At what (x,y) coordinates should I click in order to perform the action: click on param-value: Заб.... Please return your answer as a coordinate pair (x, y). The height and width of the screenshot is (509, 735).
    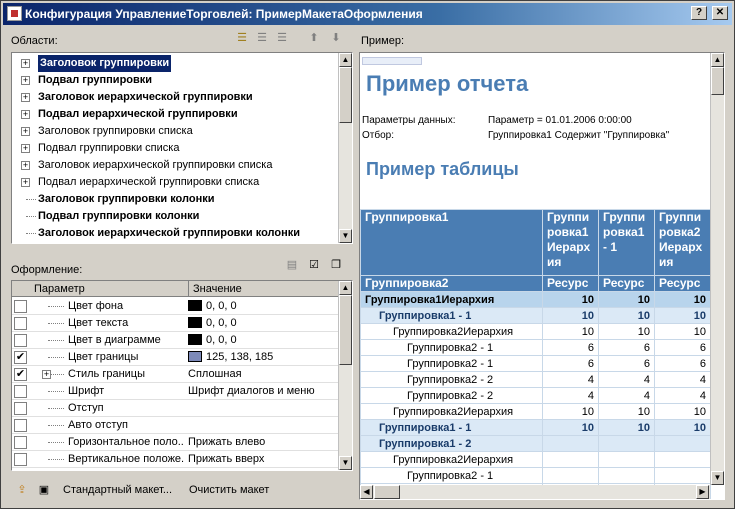
    Looking at the image, I should click on (202, 469).